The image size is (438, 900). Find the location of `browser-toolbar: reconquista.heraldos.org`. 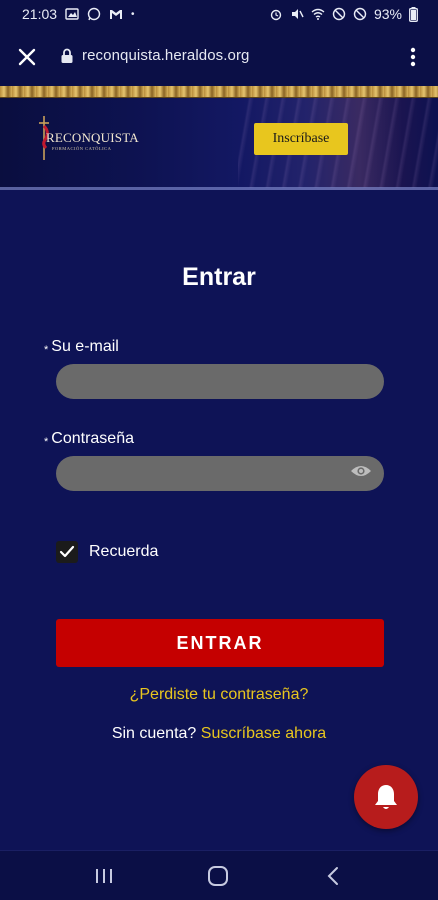

browser-toolbar: reconquista.heraldos.org is located at coordinates (219, 57).